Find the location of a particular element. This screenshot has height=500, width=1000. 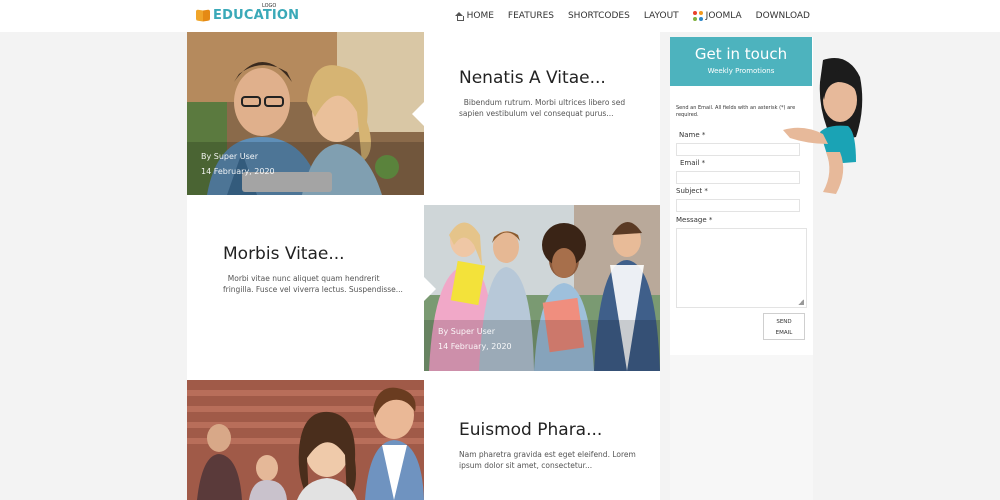

message-label: Message * is located at coordinates (694, 220).